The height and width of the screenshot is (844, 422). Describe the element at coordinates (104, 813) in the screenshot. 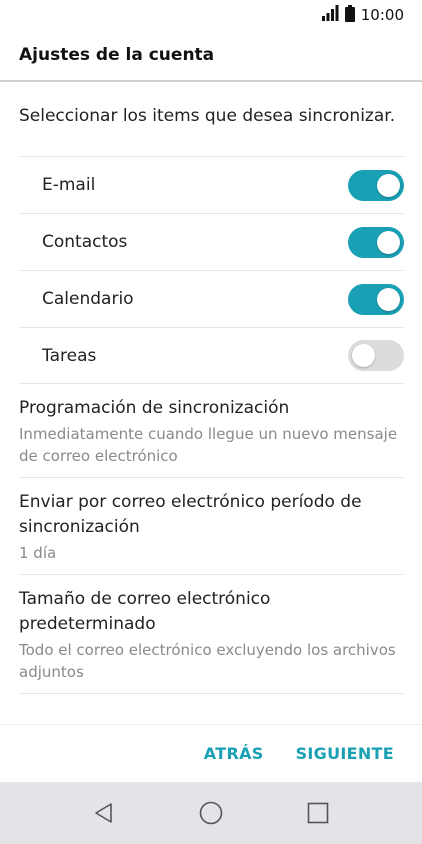

I see `nav-back-icon` at that location.